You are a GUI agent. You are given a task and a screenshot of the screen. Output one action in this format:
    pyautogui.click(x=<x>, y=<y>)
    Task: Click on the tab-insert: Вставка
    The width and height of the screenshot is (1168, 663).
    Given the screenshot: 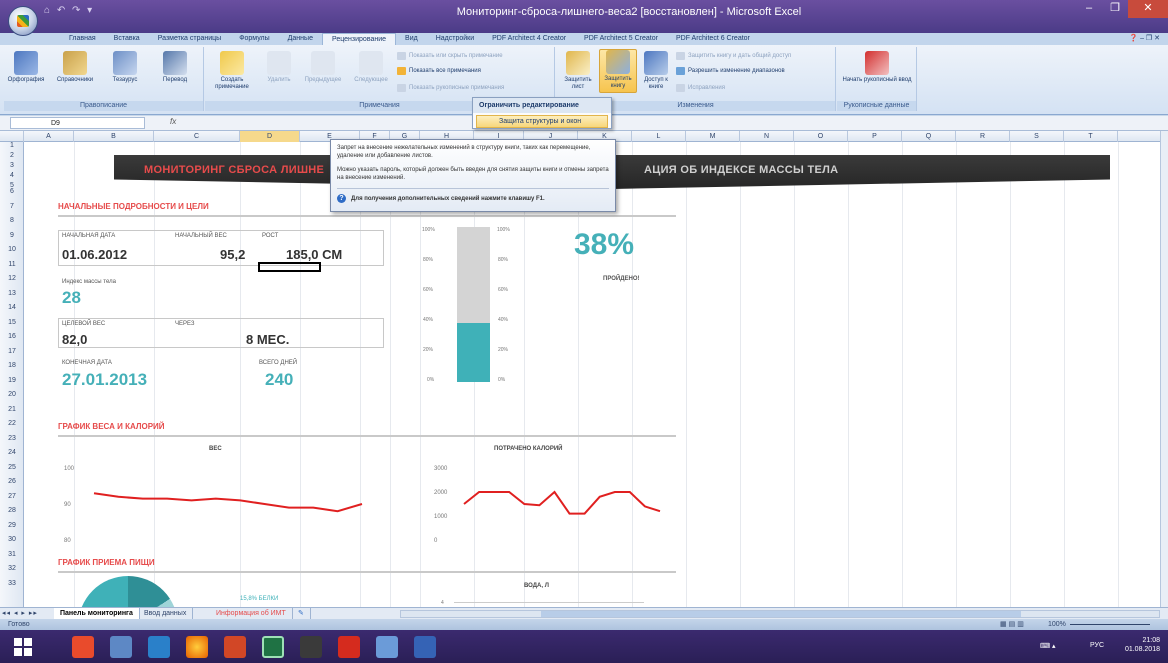 What is the action you would take?
    pyautogui.click(x=127, y=39)
    